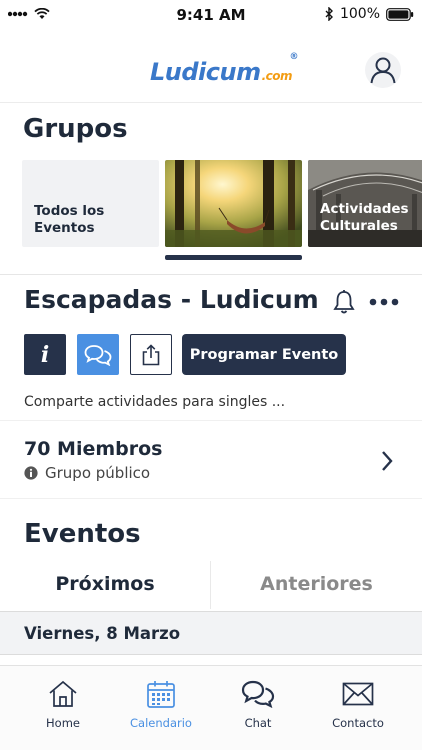  What do you see at coordinates (384, 302) in the screenshot?
I see `more-options-icon` at bounding box center [384, 302].